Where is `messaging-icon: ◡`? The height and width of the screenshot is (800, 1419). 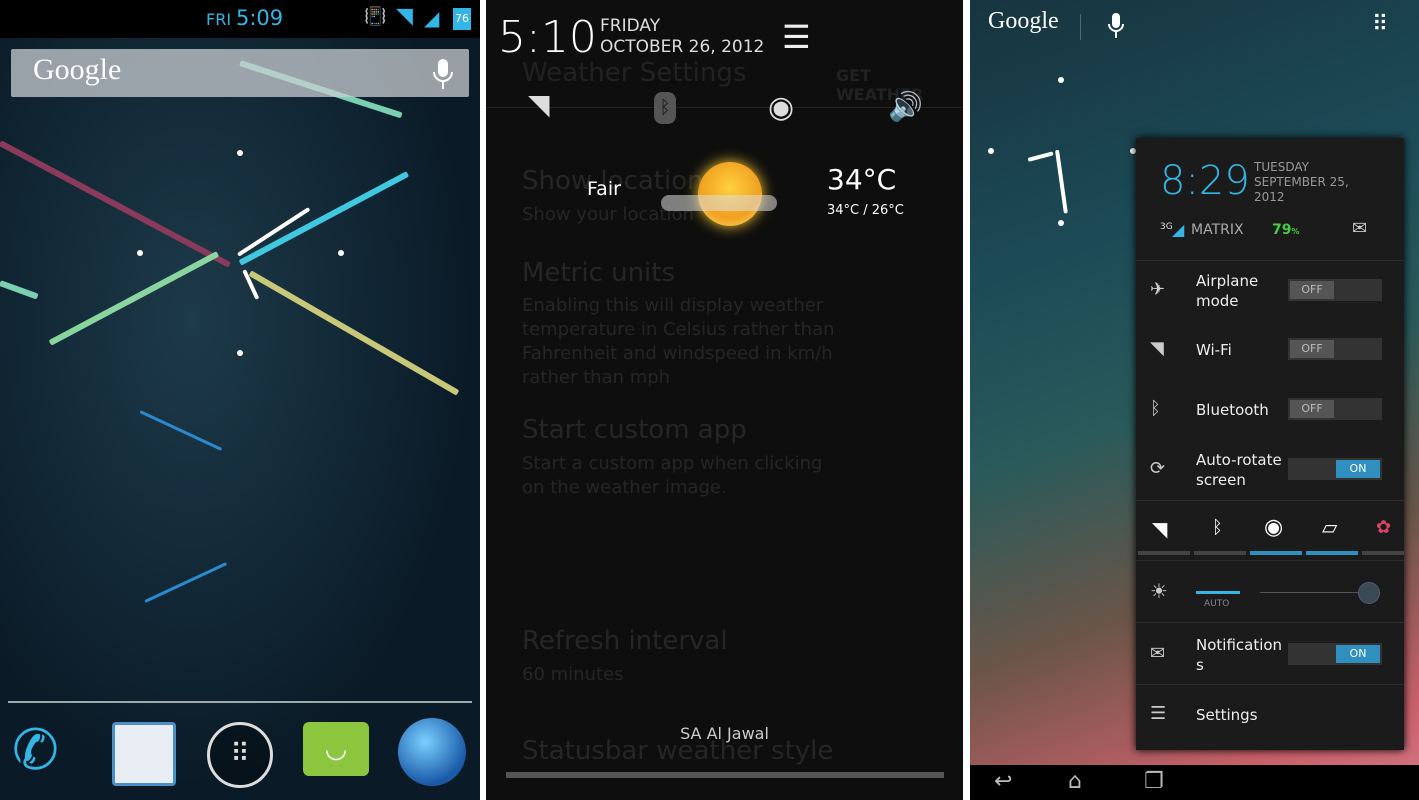 messaging-icon: ◡ is located at coordinates (336, 749).